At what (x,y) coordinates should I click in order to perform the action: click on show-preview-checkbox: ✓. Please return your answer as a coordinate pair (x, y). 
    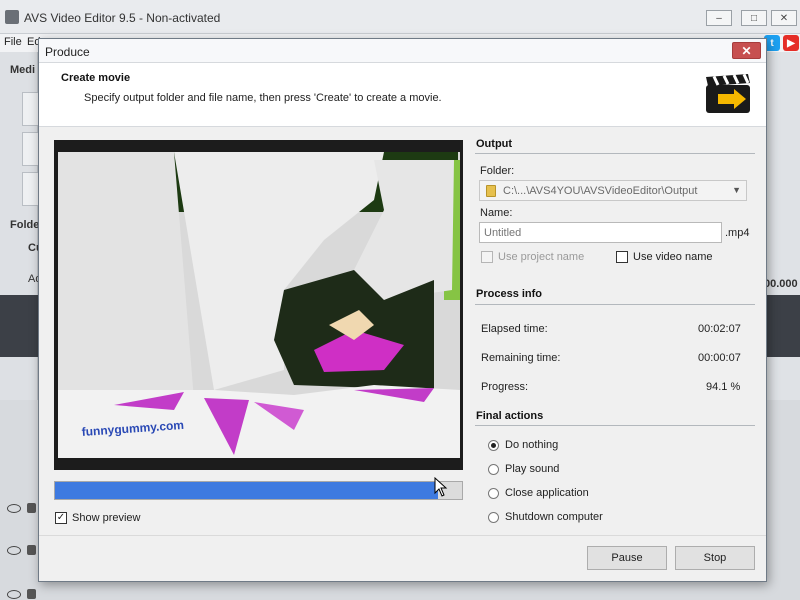
    Looking at the image, I should click on (61, 518).